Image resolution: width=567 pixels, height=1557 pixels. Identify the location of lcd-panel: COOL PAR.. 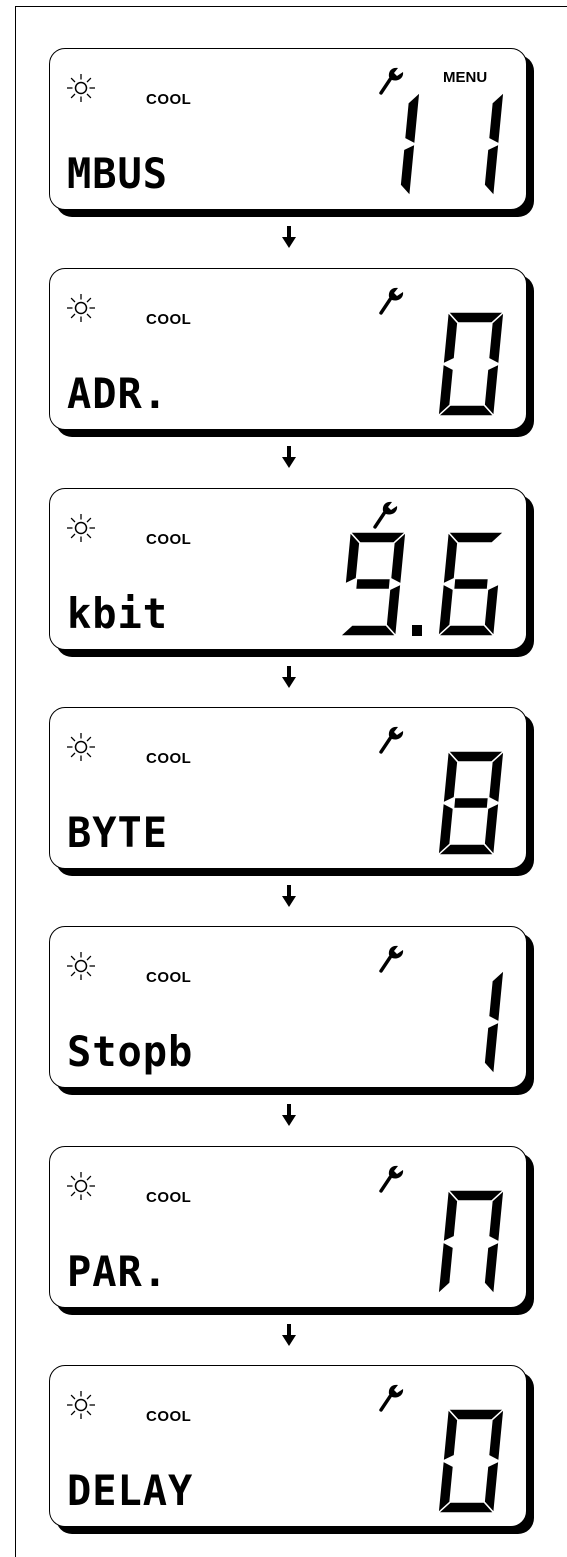
(288, 1227).